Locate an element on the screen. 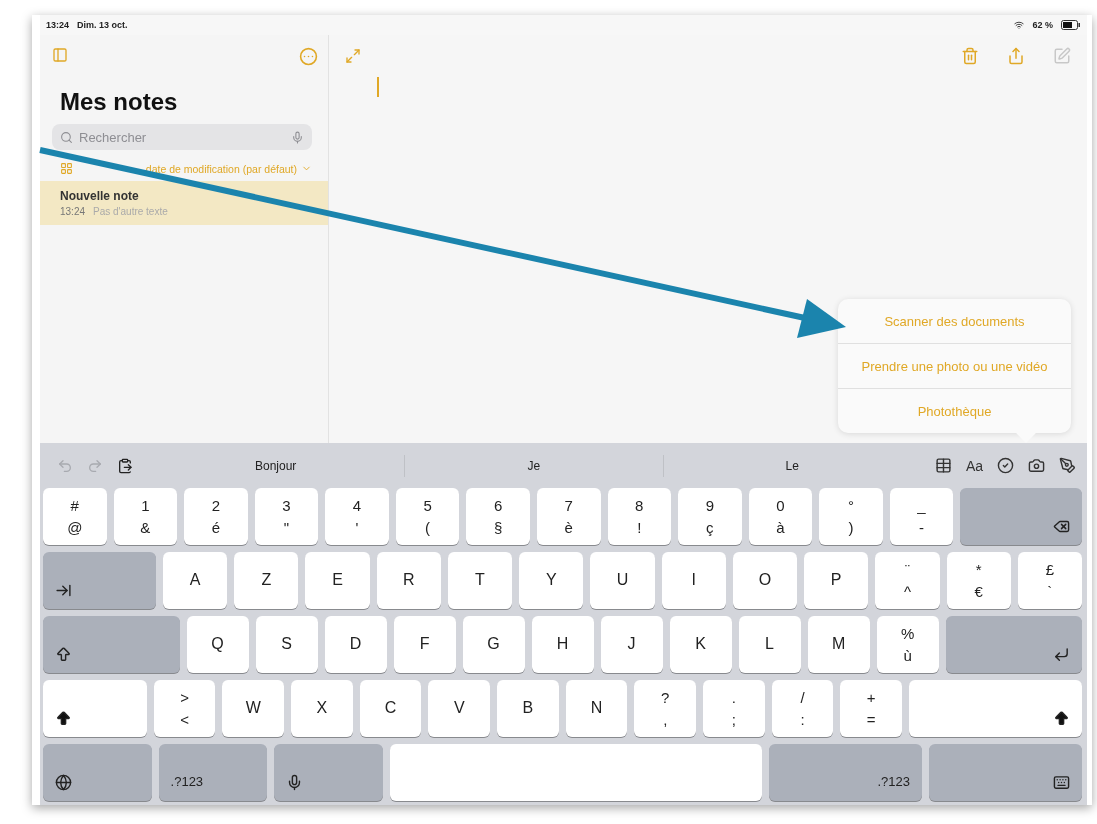  pen-icon is located at coordinates (1067, 465).